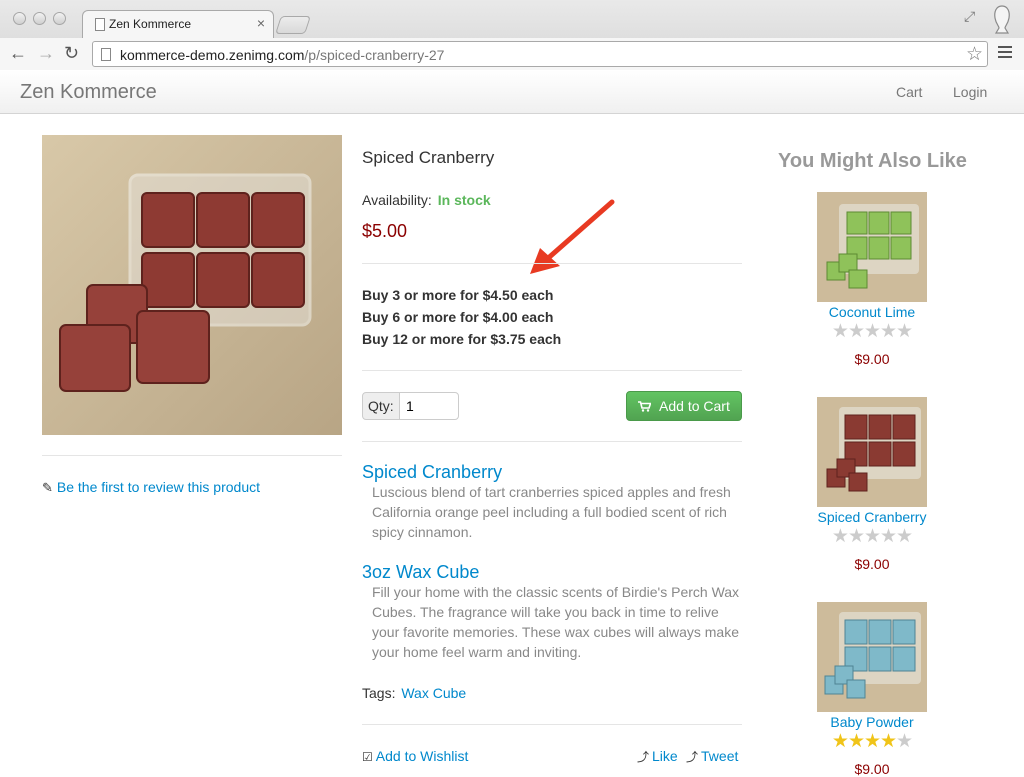 The width and height of the screenshot is (1024, 777). I want to click on tweet-link: ⤴ Tweet, so click(712, 756).